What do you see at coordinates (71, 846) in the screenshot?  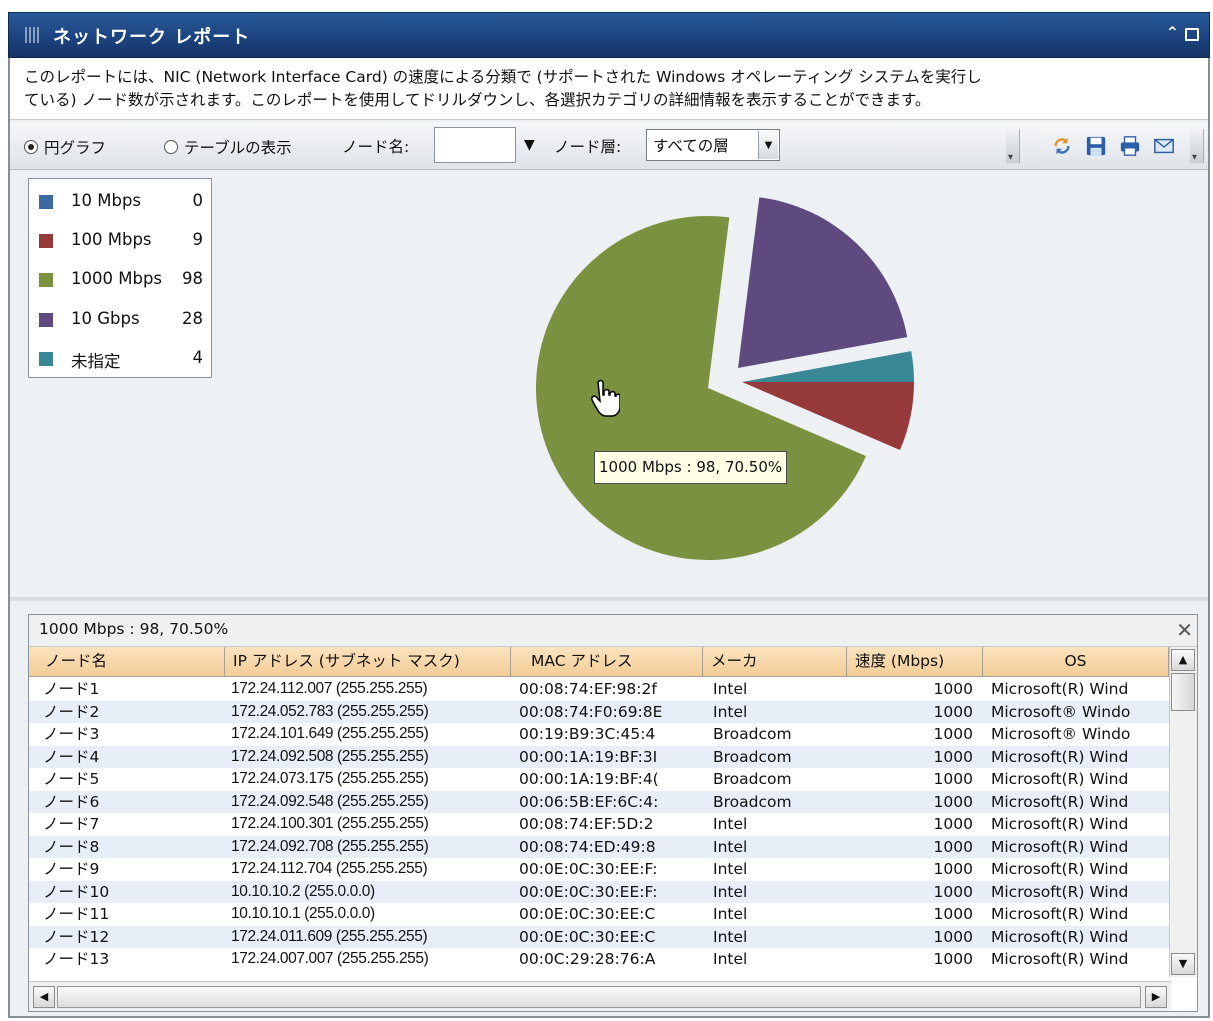 I see `table-cell: ノード8` at bounding box center [71, 846].